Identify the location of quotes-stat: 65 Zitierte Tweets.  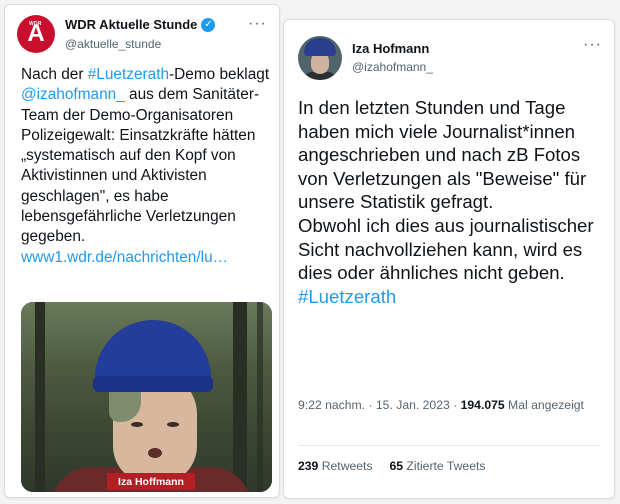
(437, 466).